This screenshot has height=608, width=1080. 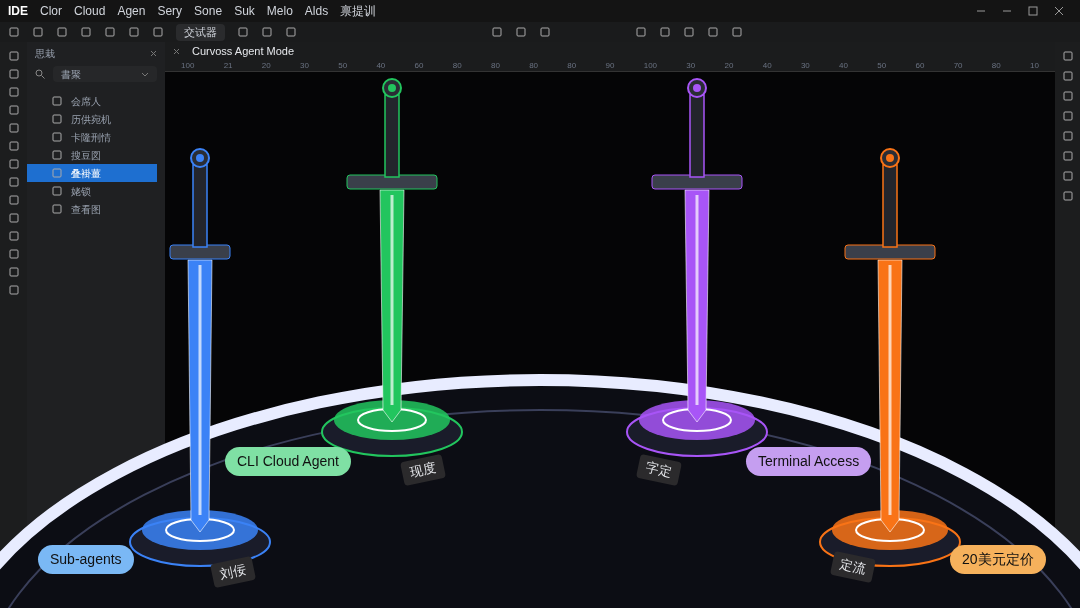 What do you see at coordinates (145, 74) in the screenshot?
I see `caret-icon` at bounding box center [145, 74].